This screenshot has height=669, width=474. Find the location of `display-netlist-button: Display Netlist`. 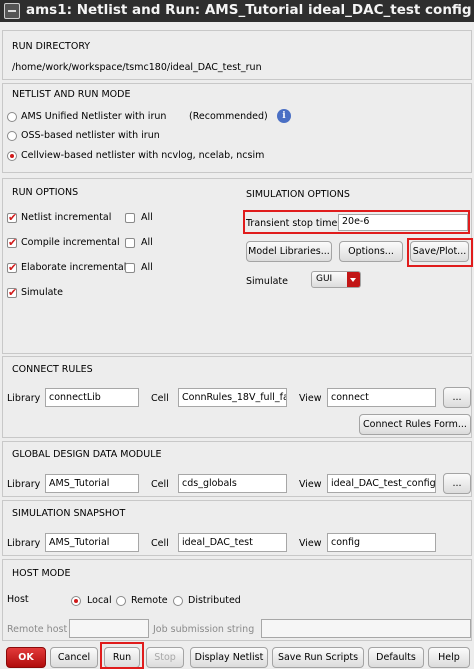

display-netlist-button: Display Netlist is located at coordinates (229, 657).